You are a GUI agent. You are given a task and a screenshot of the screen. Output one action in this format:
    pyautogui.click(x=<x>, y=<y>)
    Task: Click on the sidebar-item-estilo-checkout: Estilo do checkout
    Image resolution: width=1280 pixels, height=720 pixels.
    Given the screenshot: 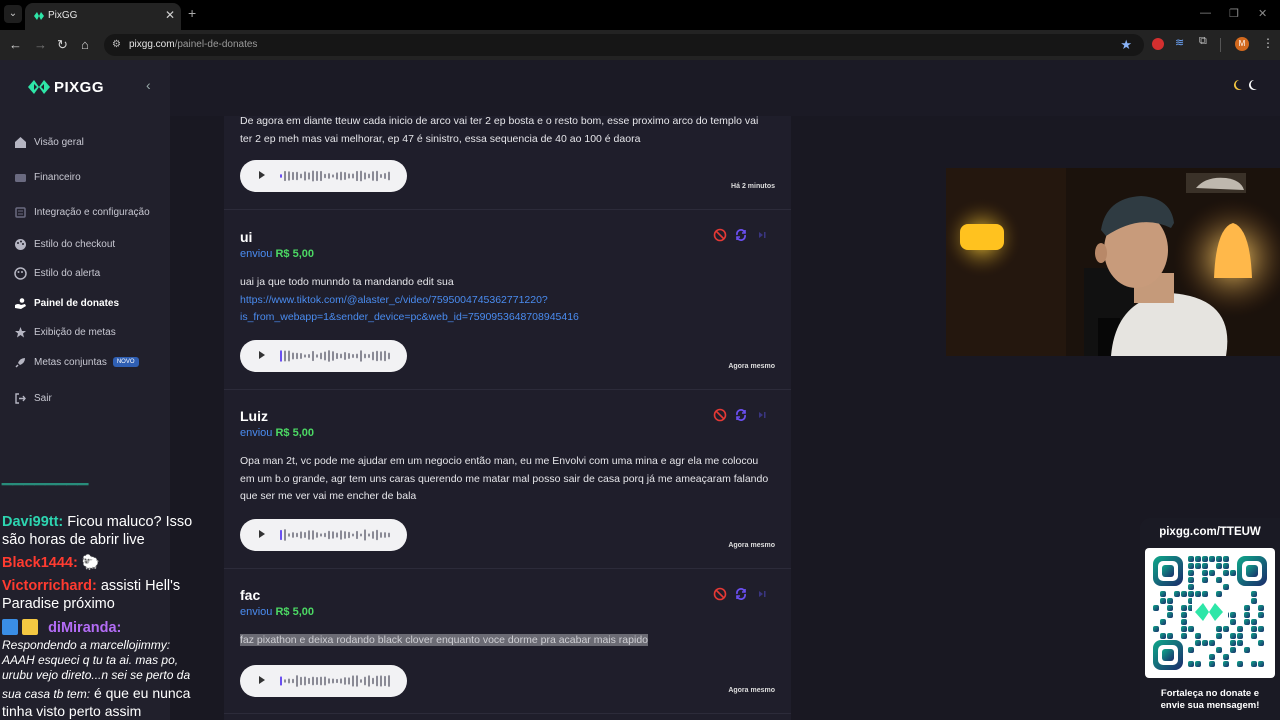 What is the action you would take?
    pyautogui.click(x=64, y=244)
    